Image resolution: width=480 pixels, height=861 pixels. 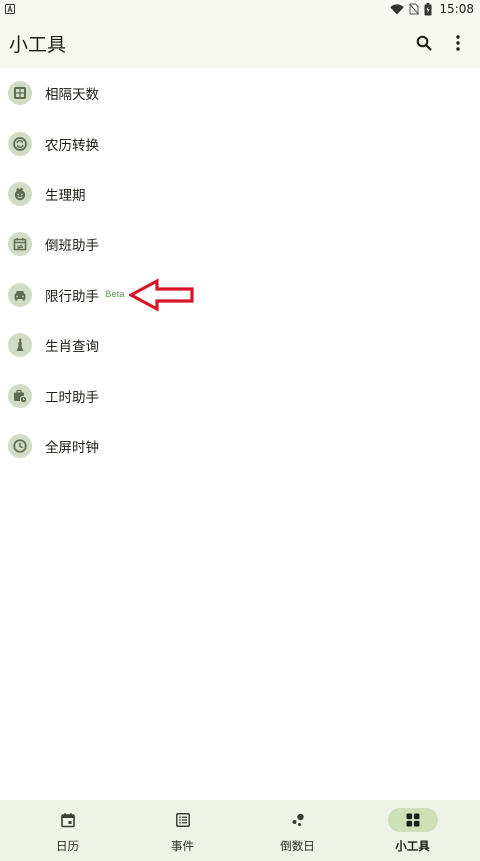 I want to click on more-vert-icon, so click(x=458, y=43).